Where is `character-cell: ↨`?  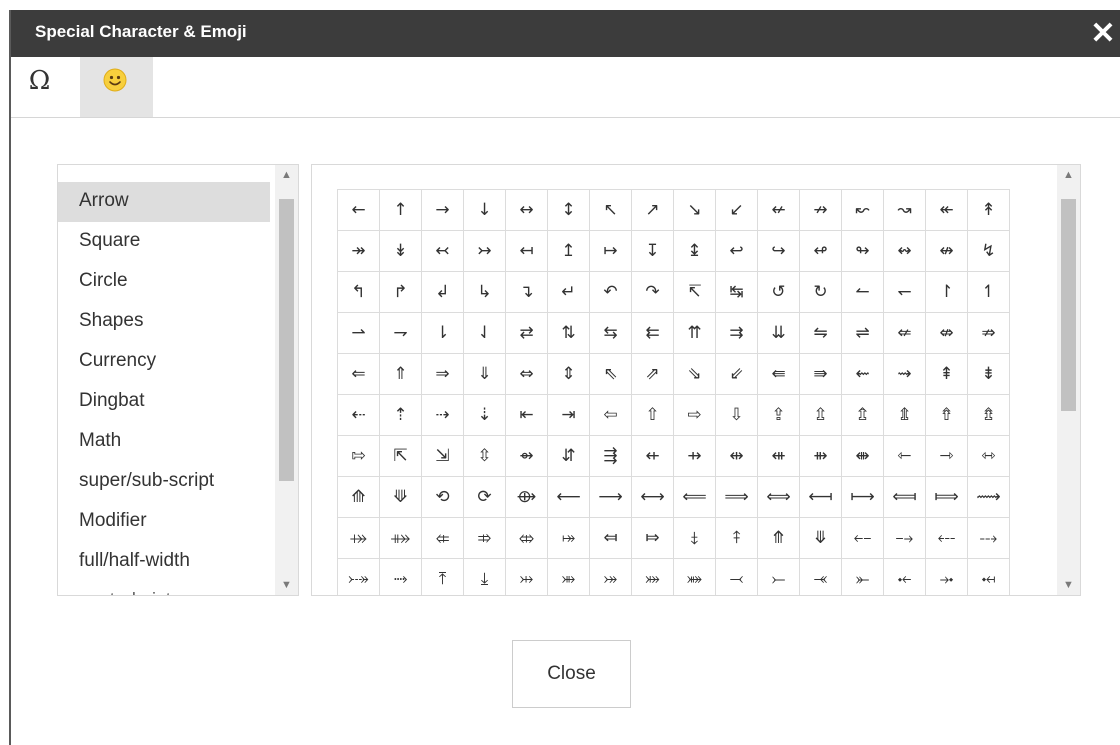 character-cell: ↨ is located at coordinates (694, 251).